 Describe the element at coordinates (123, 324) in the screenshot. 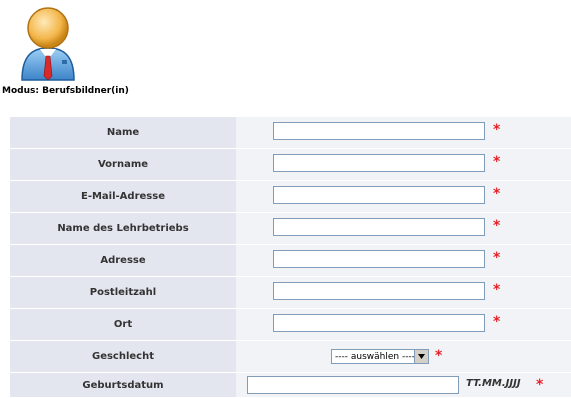

I see `field-label: Ort` at that location.